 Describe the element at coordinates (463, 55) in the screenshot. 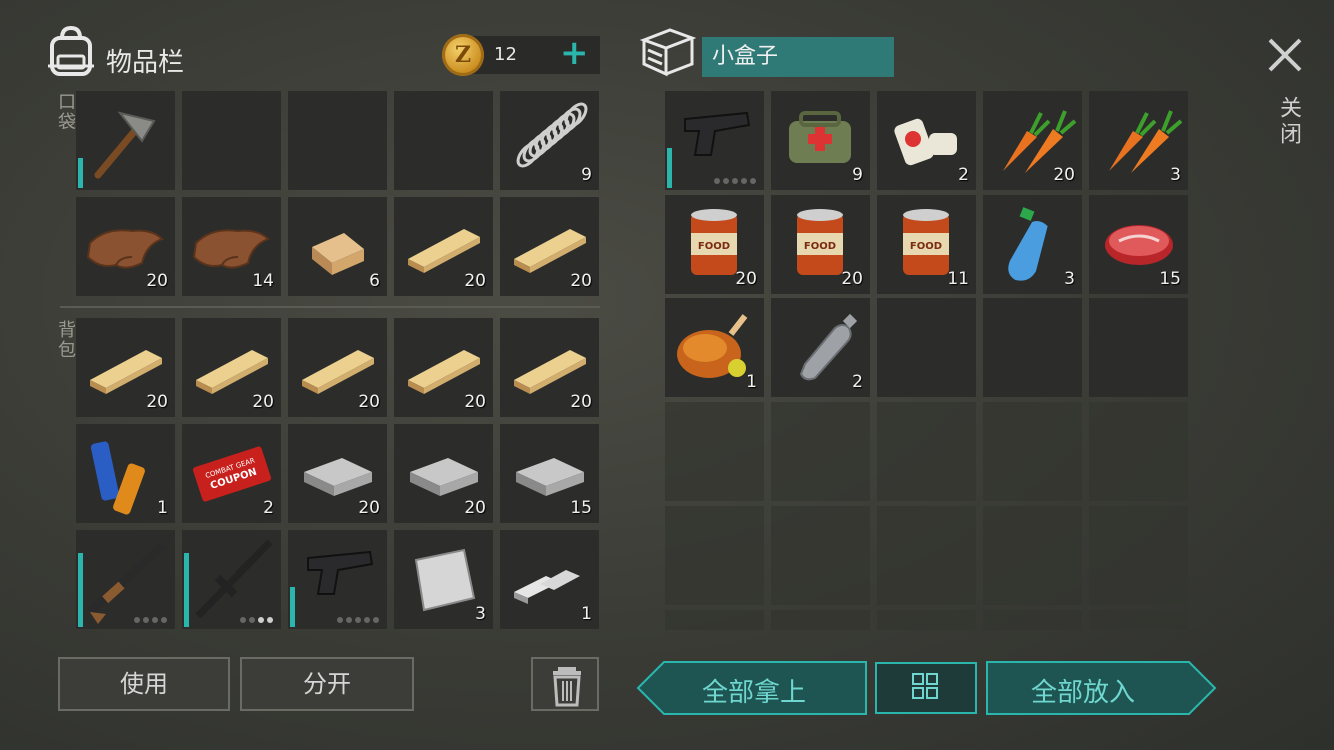

I see `coin-icon: Z` at that location.